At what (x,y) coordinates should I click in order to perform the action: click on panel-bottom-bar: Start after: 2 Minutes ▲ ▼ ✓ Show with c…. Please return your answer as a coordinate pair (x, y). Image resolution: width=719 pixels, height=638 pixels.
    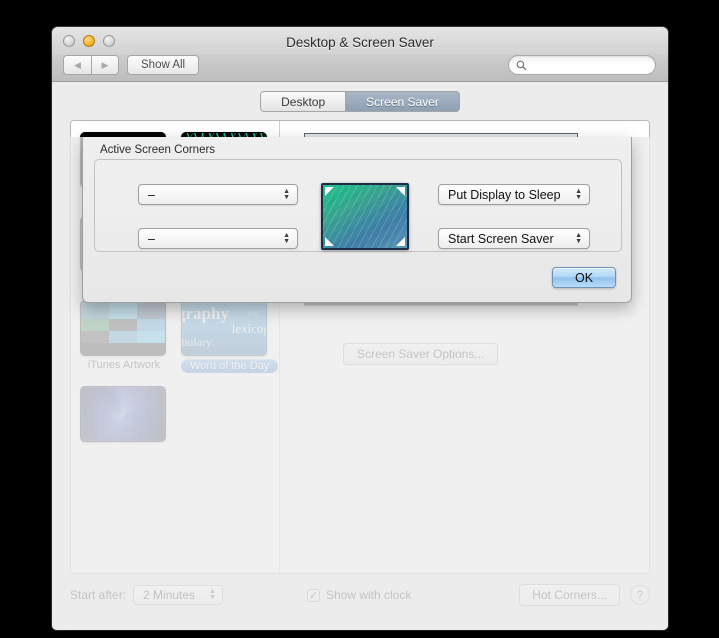
    Looking at the image, I should click on (360, 595).